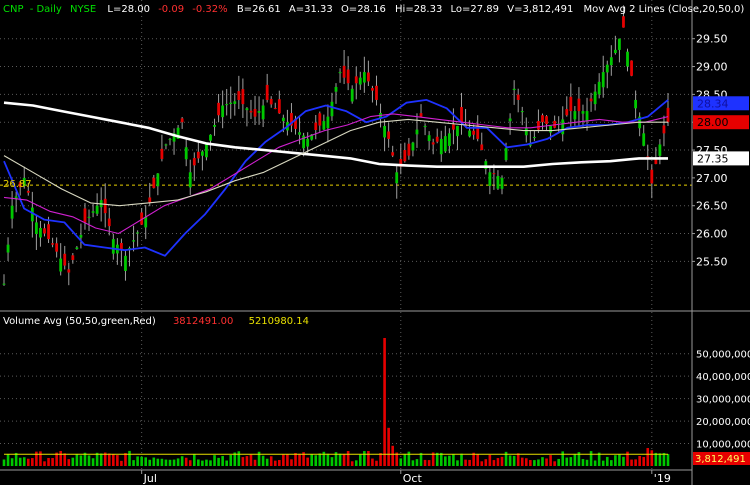 Image resolution: width=750 pixels, height=485 pixels. I want to click on header-symbol: CNP, so click(13, 9).